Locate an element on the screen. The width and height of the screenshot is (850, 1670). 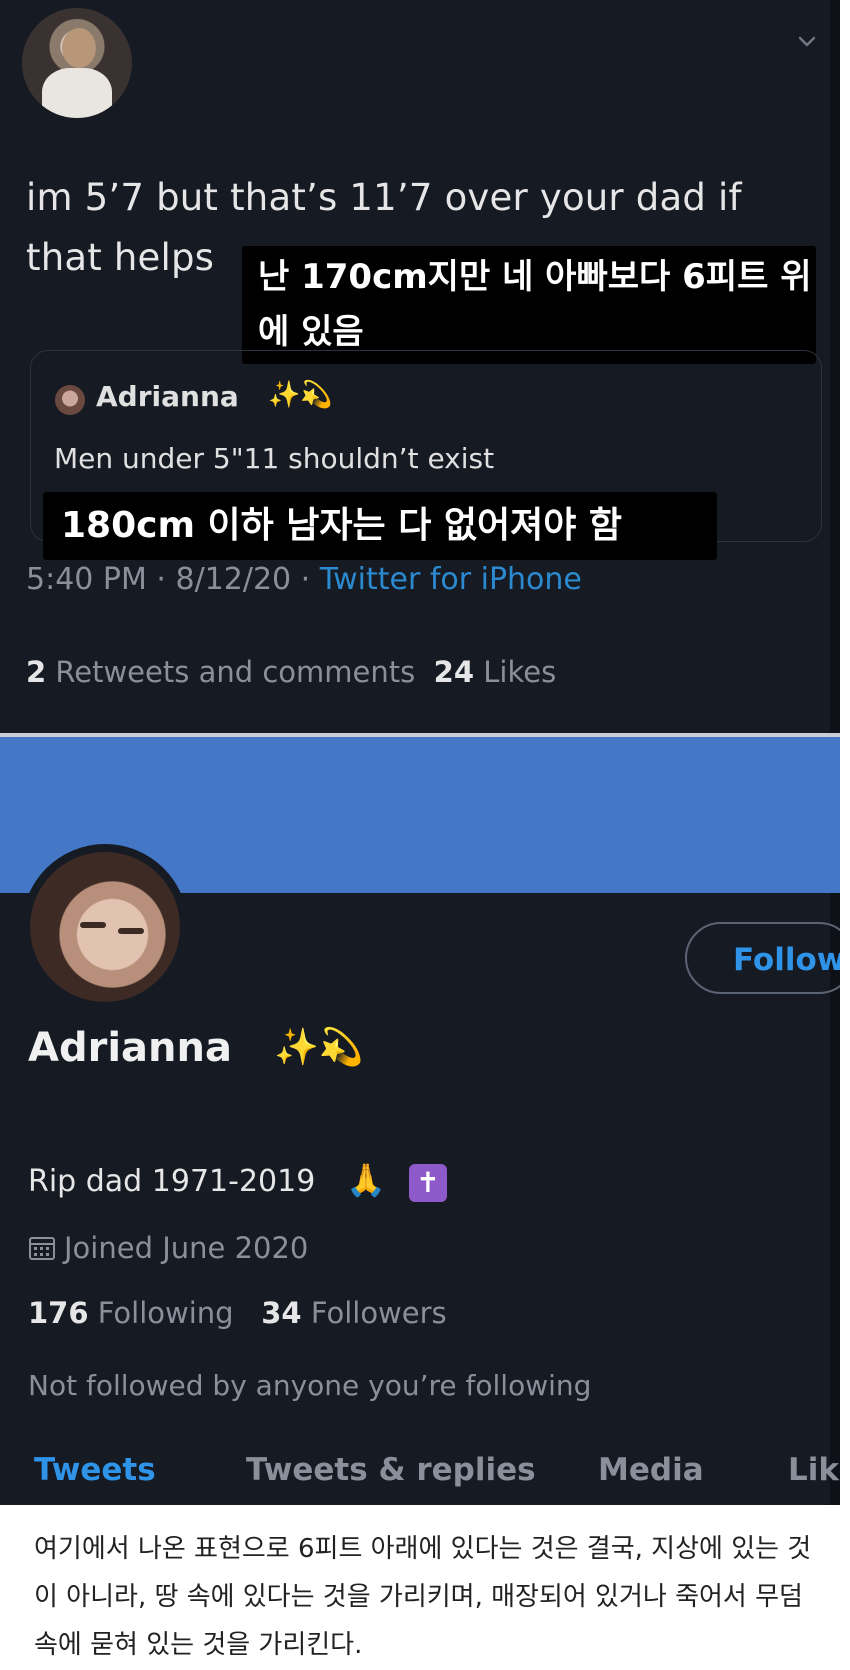
chevron-down-icon is located at coordinates (807, 41).